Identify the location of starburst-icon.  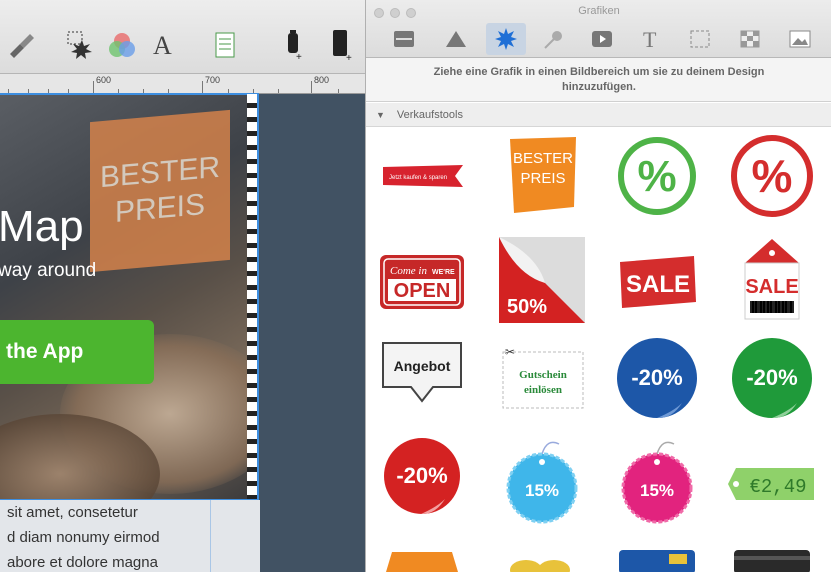
(506, 39).